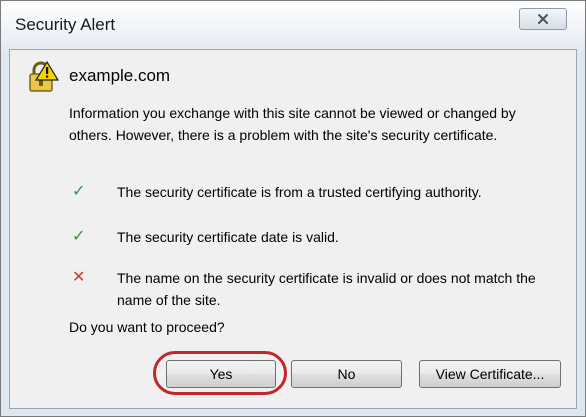 This screenshot has width=586, height=417. I want to click on no-button: No, so click(346, 374).